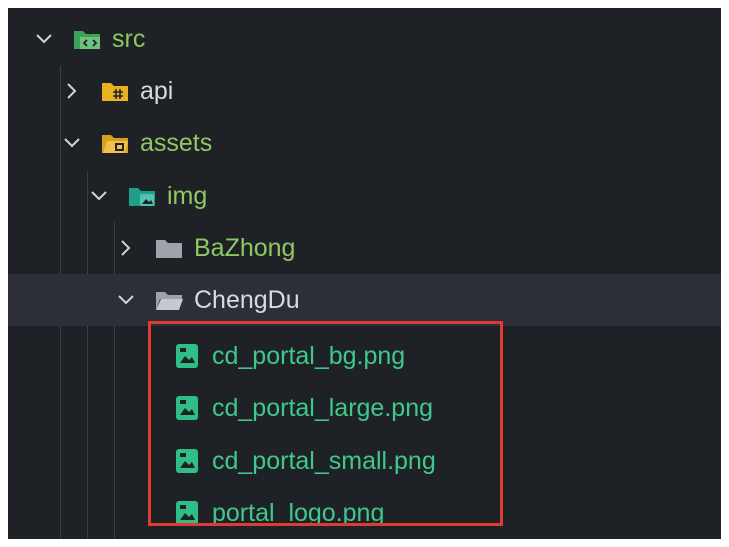  I want to click on tree-item-label: BaZhong, so click(245, 248).